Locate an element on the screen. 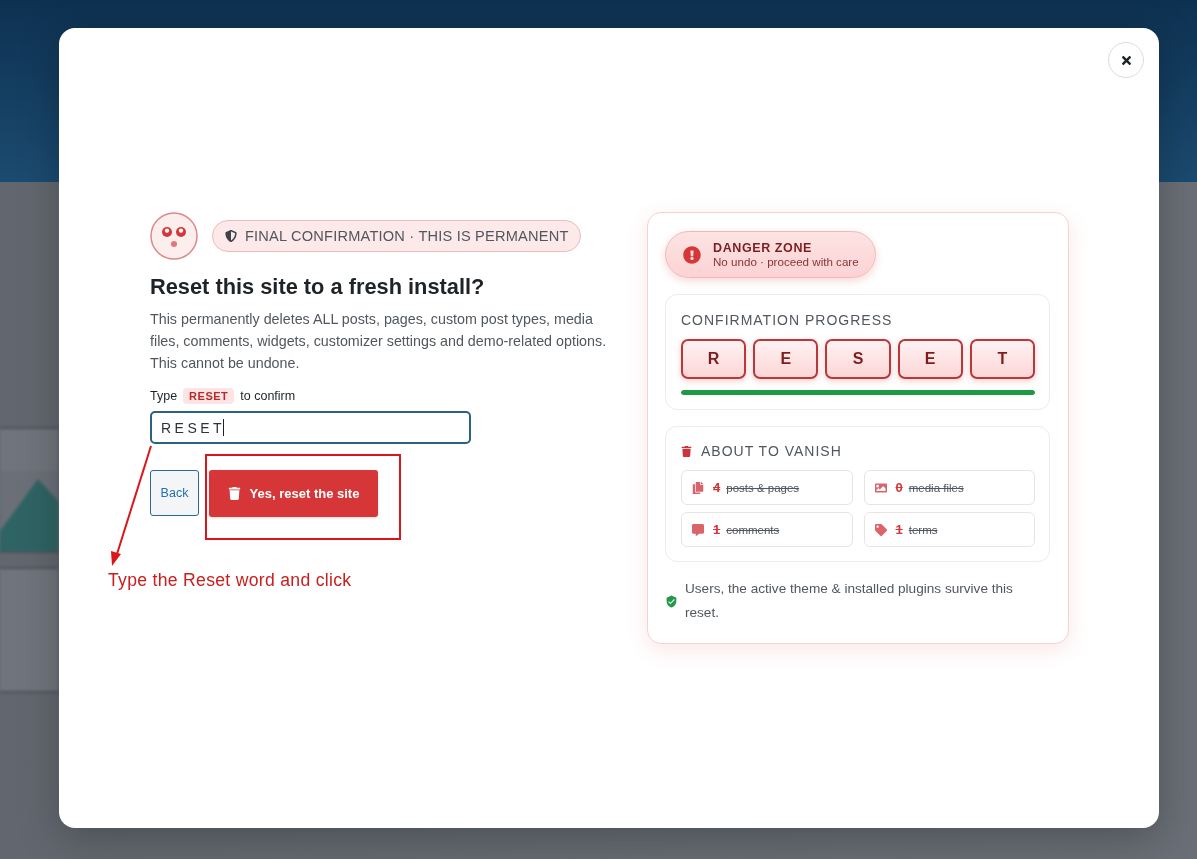 This screenshot has width=1197, height=859. prompt-text: Type is located at coordinates (164, 396).